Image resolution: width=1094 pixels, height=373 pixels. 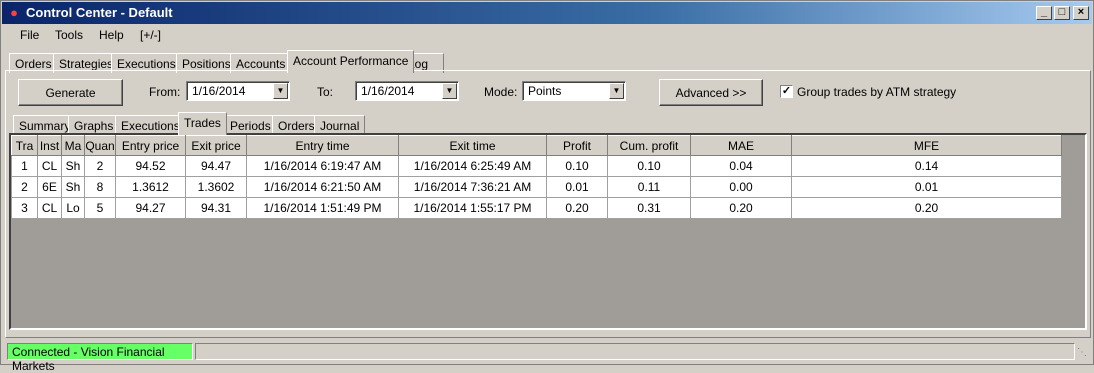 I want to click on subtab-summary: Summary, so click(x=45, y=125).